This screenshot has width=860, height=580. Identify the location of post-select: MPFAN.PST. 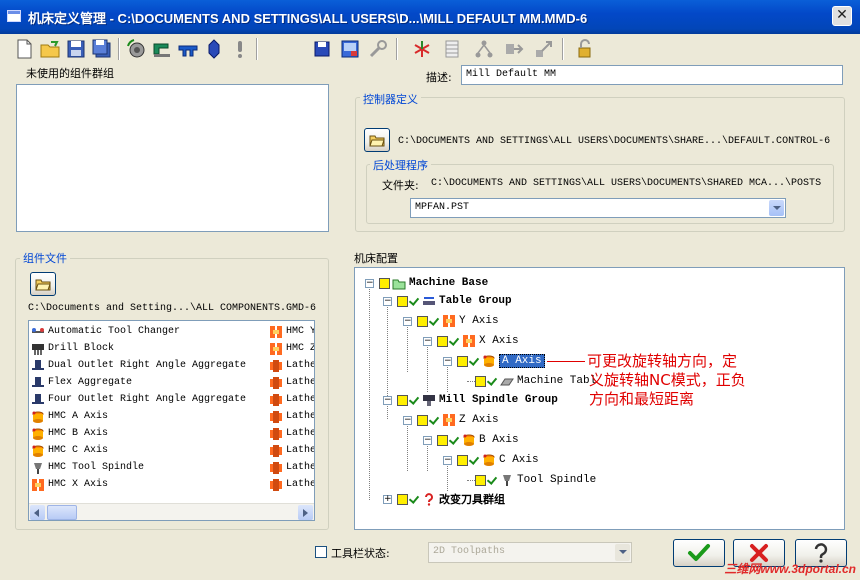
(598, 208).